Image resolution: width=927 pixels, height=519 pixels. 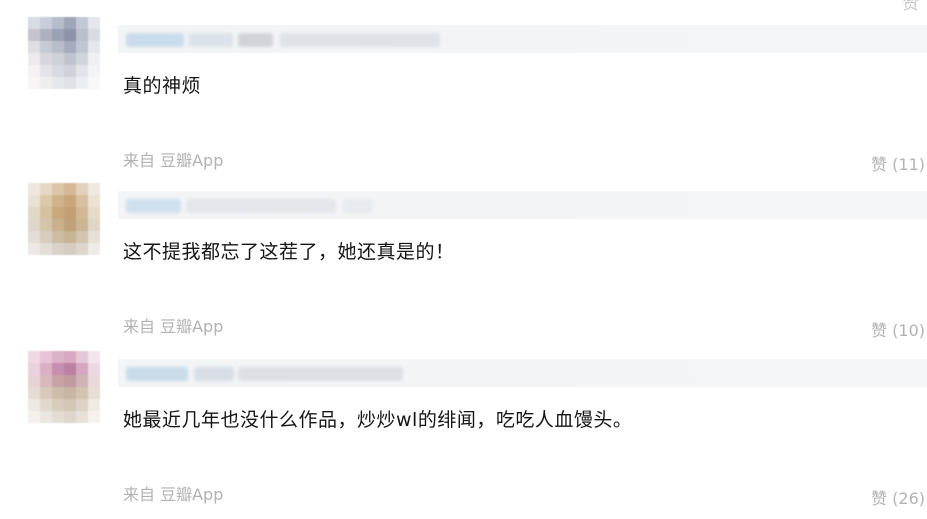 What do you see at coordinates (898, 497) in the screenshot?
I see `like-count: 赞 (26)` at bounding box center [898, 497].